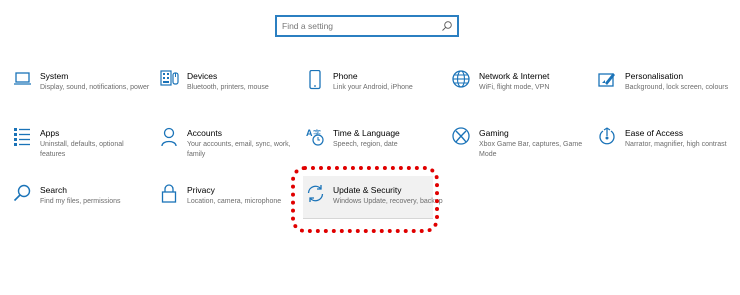  What do you see at coordinates (606, 80) in the screenshot?
I see `paintbrush-icon` at bounding box center [606, 80].